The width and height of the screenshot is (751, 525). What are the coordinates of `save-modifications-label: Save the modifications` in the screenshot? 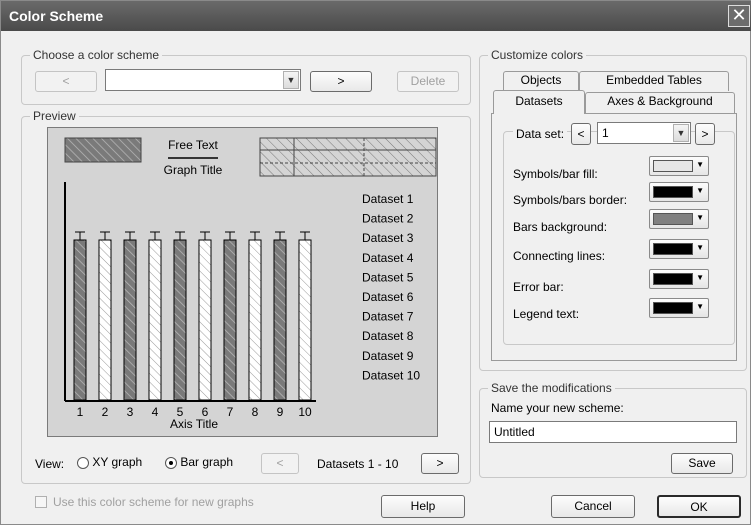 It's located at (551, 388).